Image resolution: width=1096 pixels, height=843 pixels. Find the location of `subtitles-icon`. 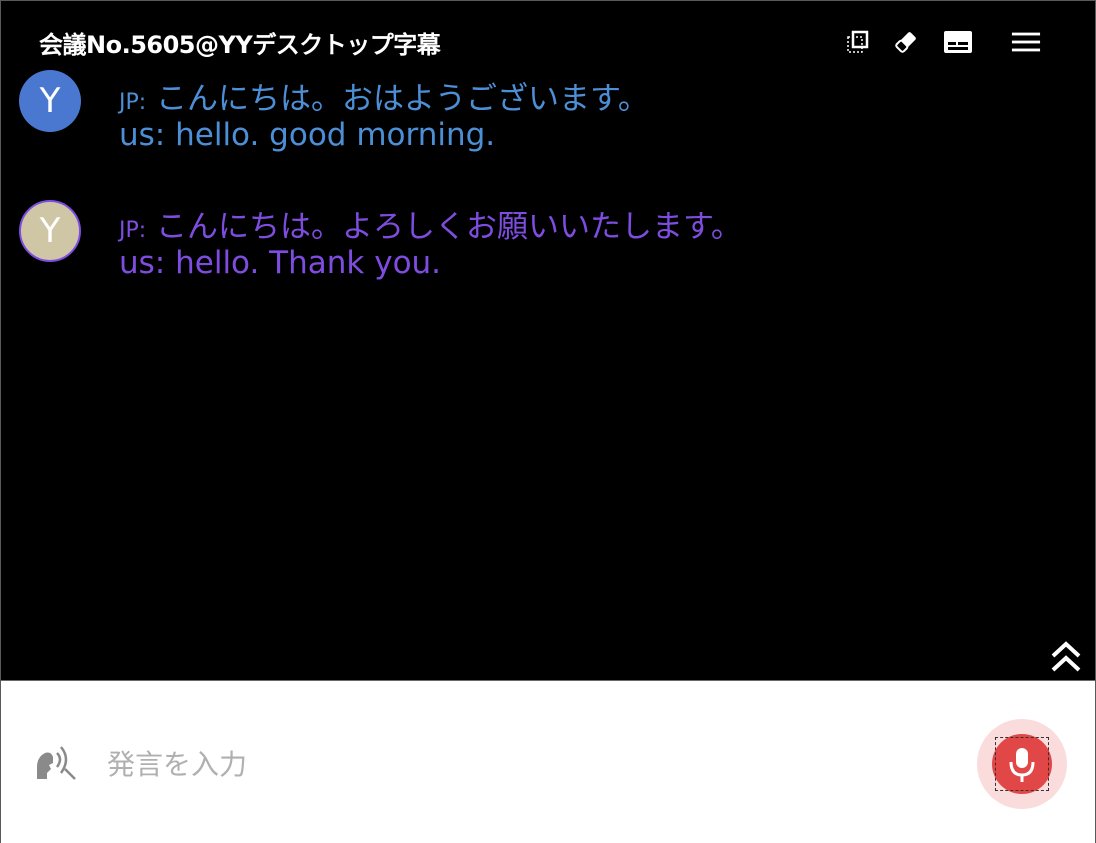

subtitles-icon is located at coordinates (958, 42).